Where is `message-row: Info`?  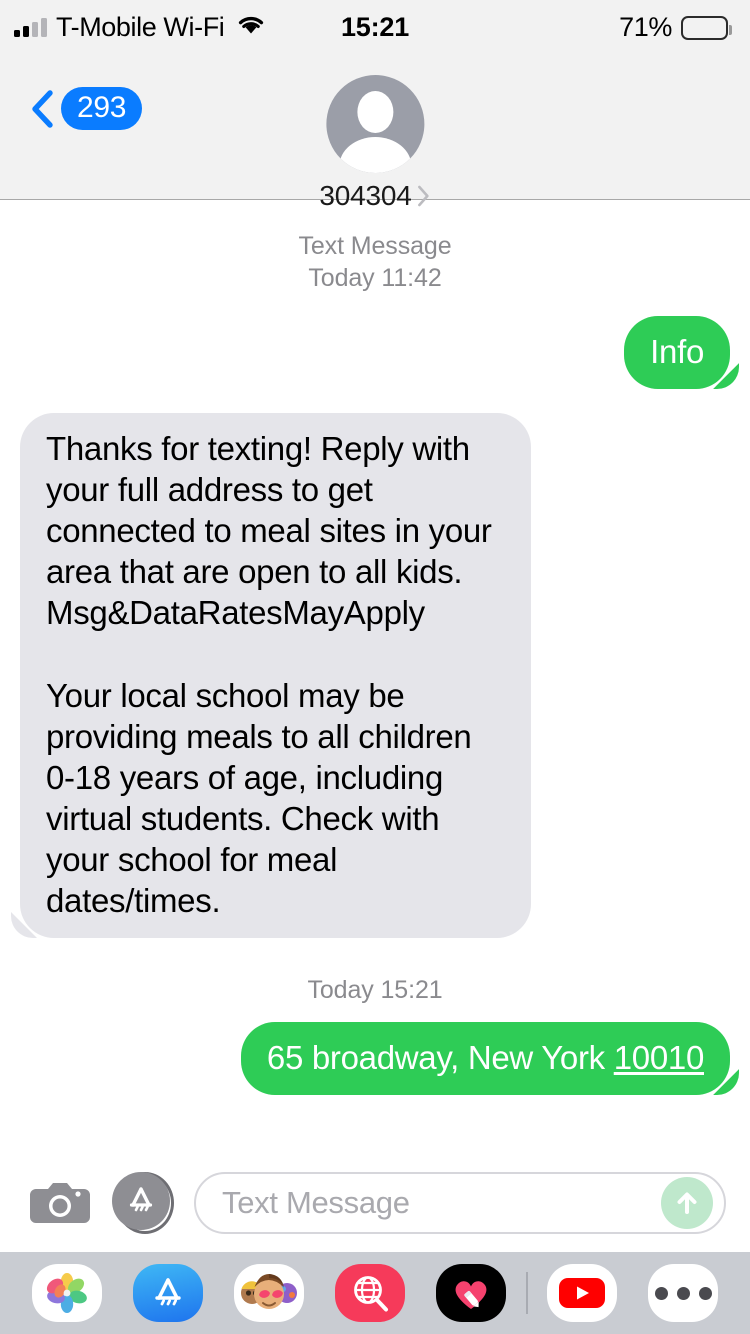 message-row: Info is located at coordinates (375, 353).